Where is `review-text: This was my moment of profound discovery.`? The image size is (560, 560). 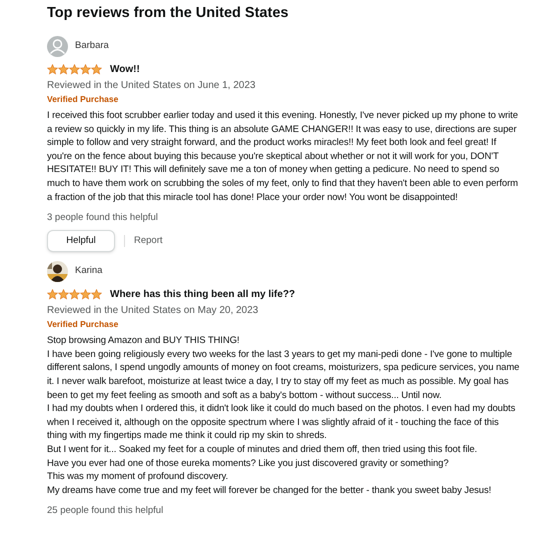
review-text: This was my moment of profound discovery. is located at coordinates (138, 477).